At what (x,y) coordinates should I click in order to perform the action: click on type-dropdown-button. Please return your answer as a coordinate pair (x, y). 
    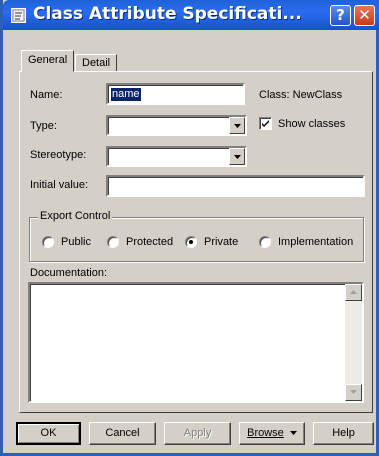
    Looking at the image, I should click on (237, 125).